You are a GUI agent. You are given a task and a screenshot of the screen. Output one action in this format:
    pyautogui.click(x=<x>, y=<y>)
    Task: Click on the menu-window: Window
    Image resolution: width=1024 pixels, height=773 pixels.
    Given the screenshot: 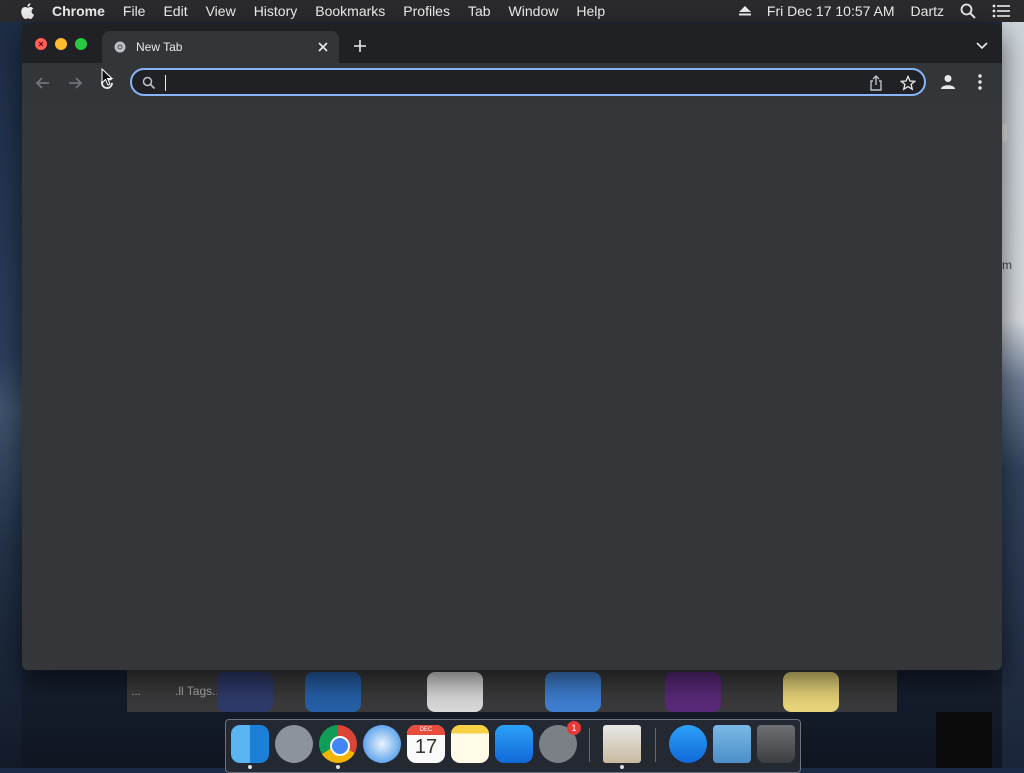 What is the action you would take?
    pyautogui.click(x=534, y=11)
    